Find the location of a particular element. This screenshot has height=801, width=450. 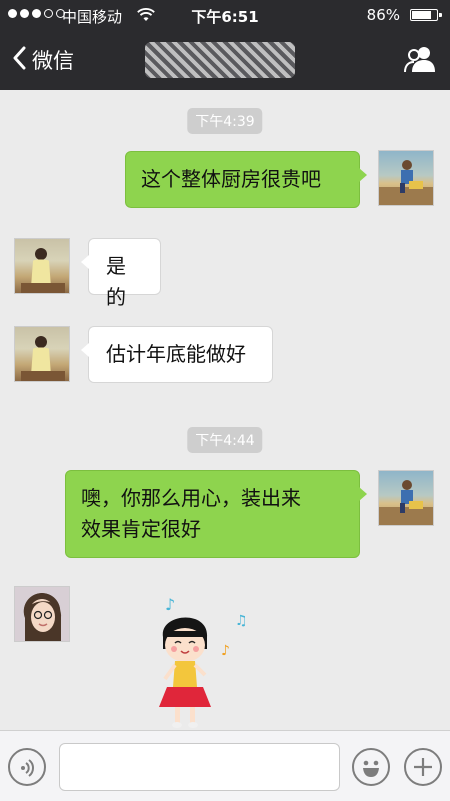

message-text: 估计年底能做好 is located at coordinates (176, 354).